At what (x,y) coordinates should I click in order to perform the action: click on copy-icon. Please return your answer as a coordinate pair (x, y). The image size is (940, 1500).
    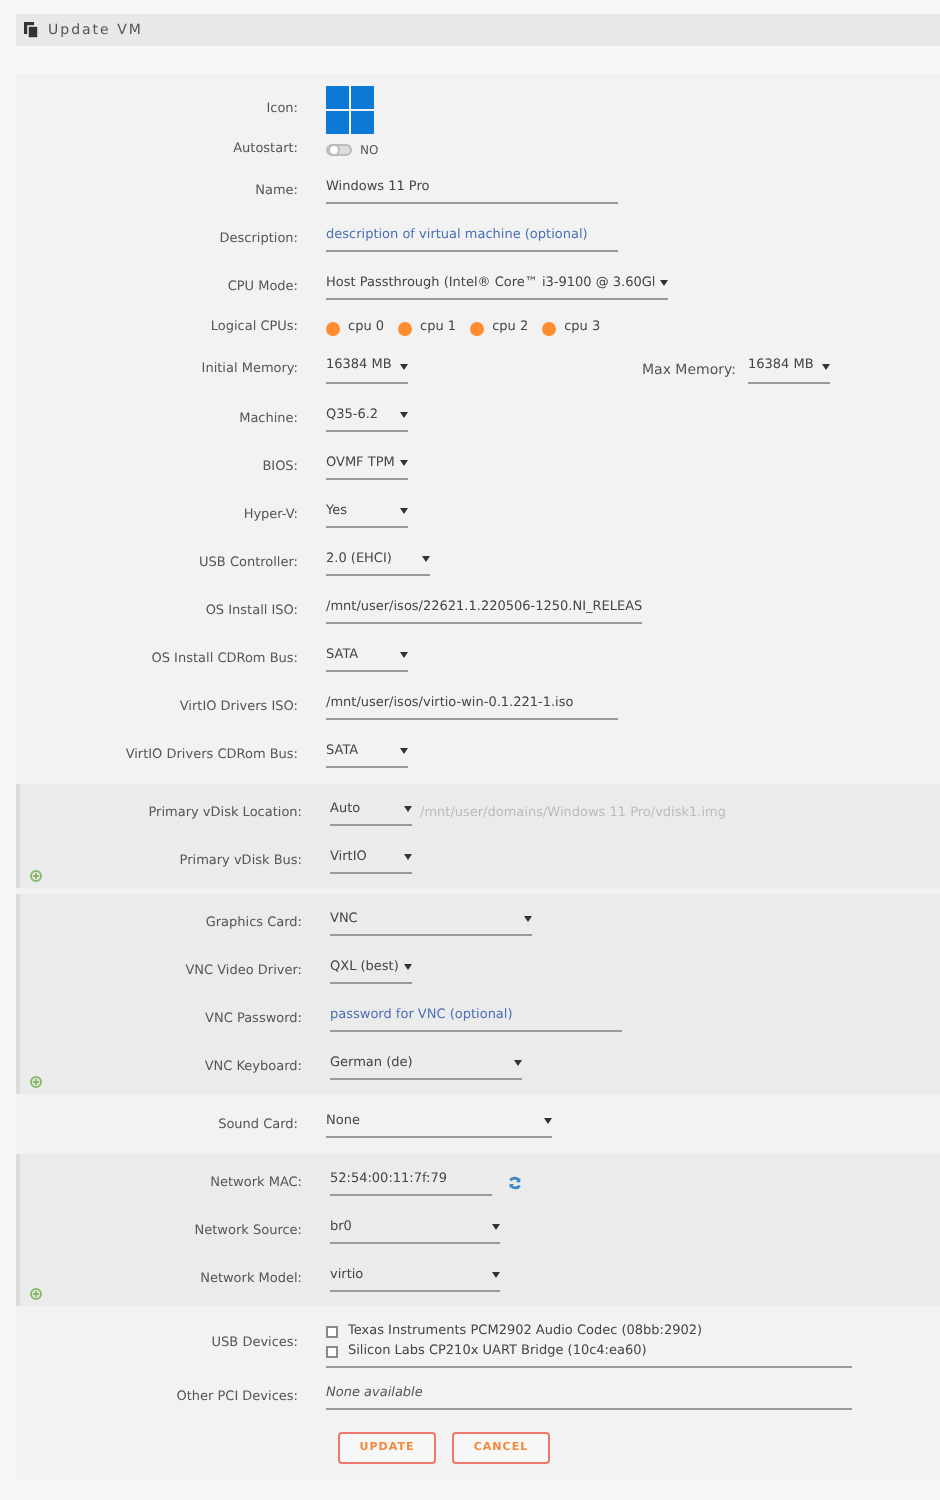
    Looking at the image, I should click on (31, 30).